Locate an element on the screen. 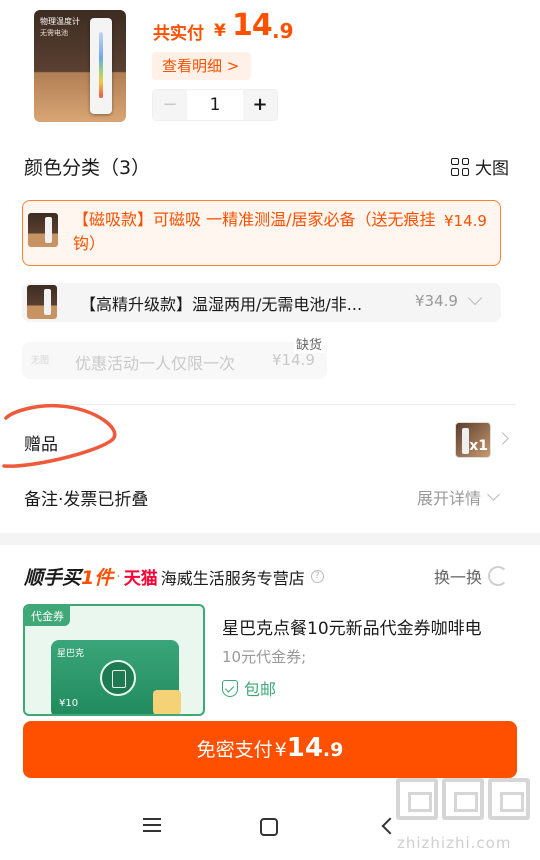 This screenshot has width=540, height=860. free-shipping-label: 包邮 is located at coordinates (260, 689).